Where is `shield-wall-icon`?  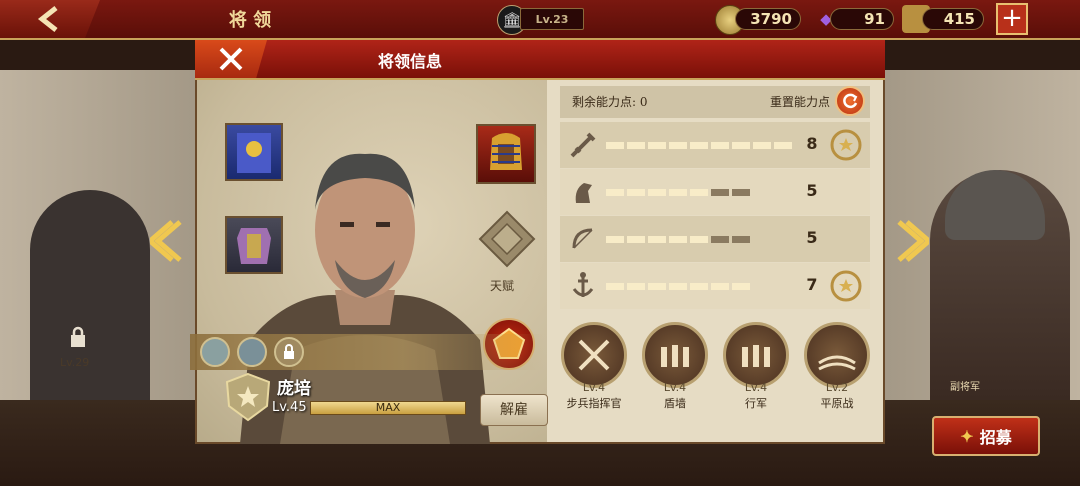
shield-wall-icon is located at coordinates (675, 356).